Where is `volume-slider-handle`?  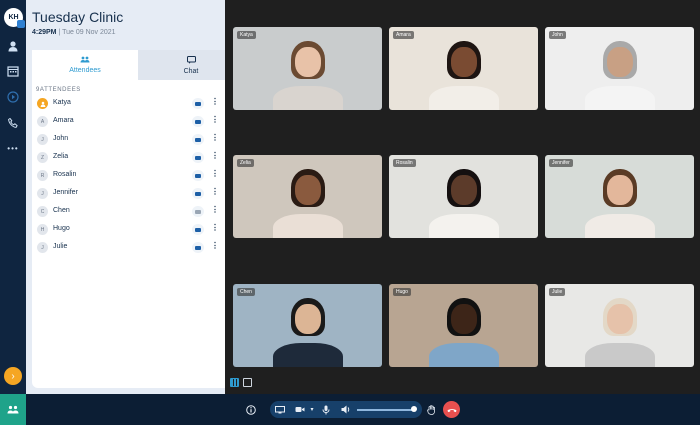
volume-slider-handle is located at coordinates (414, 409).